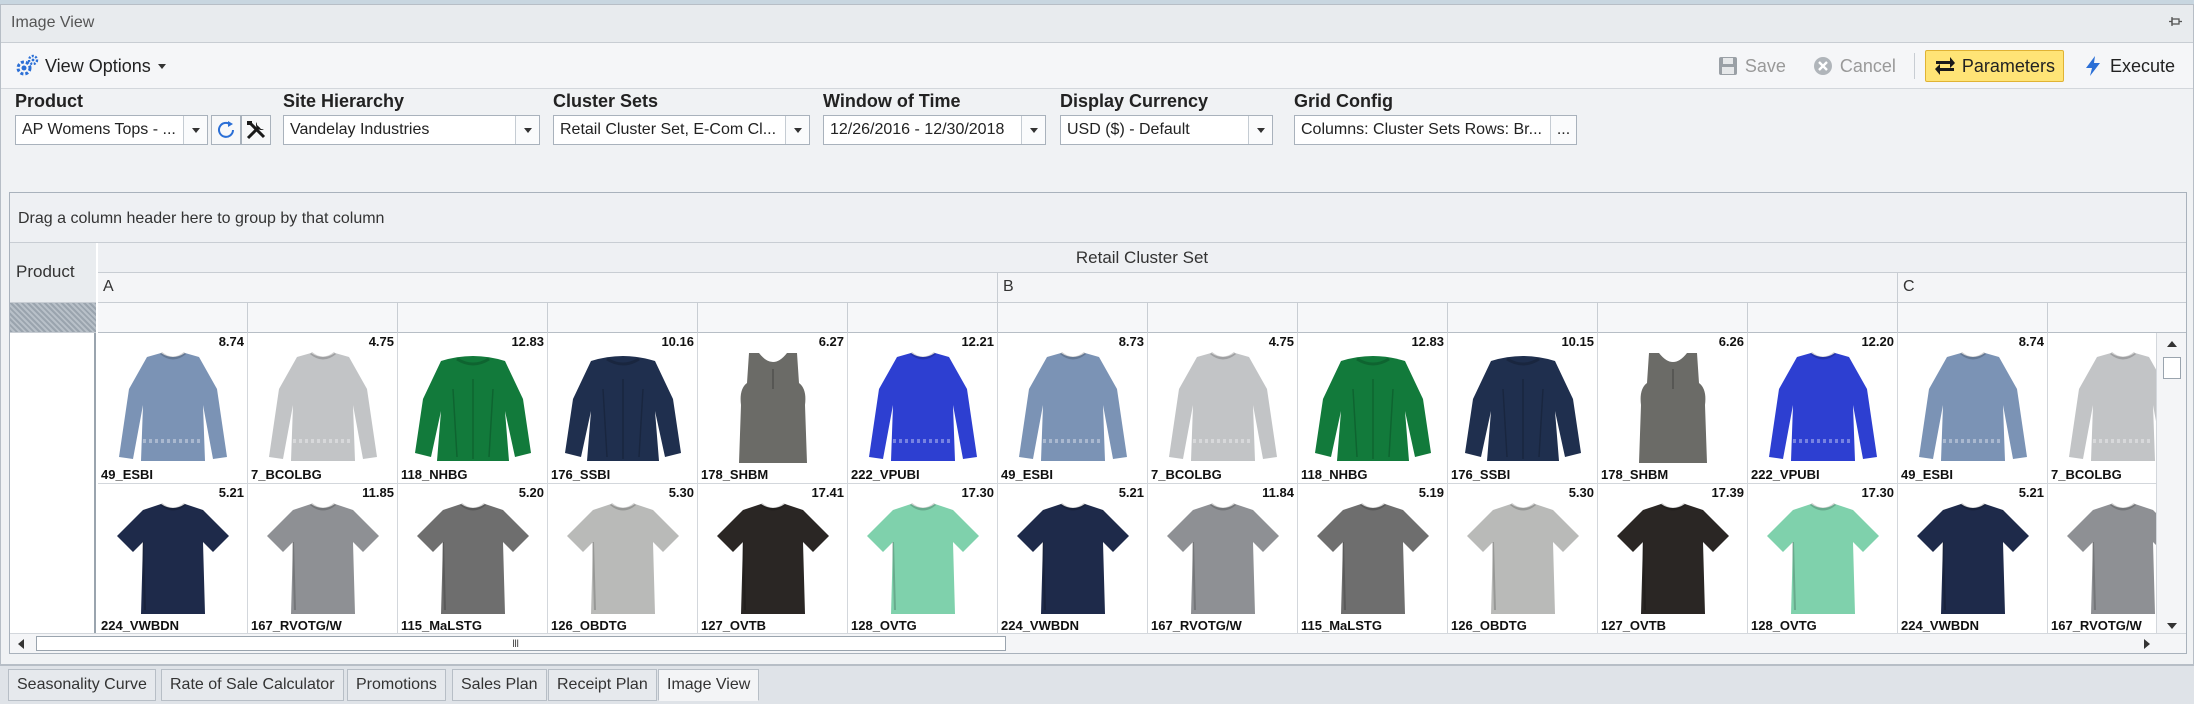  I want to click on product-image-cell: 10.15 176_SSBI, so click(1523, 408).